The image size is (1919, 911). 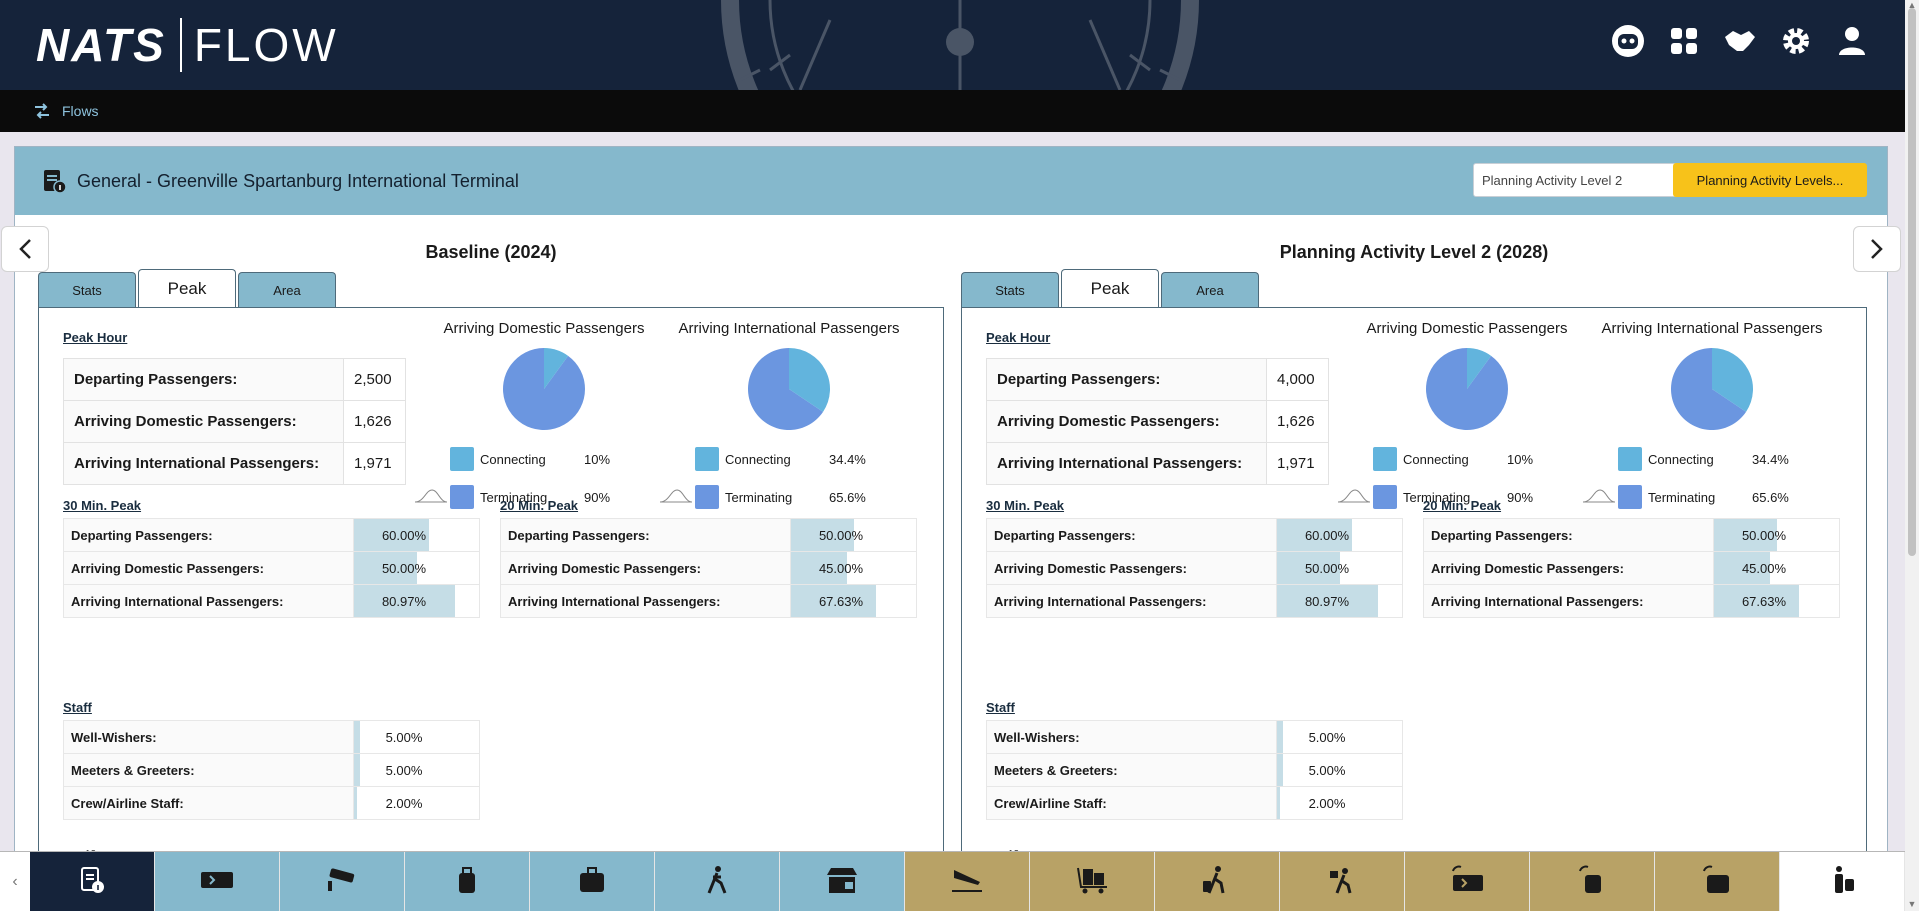 What do you see at coordinates (271, 737) in the screenshot?
I see `table-row: Well-Wishers: 5.00%` at bounding box center [271, 737].